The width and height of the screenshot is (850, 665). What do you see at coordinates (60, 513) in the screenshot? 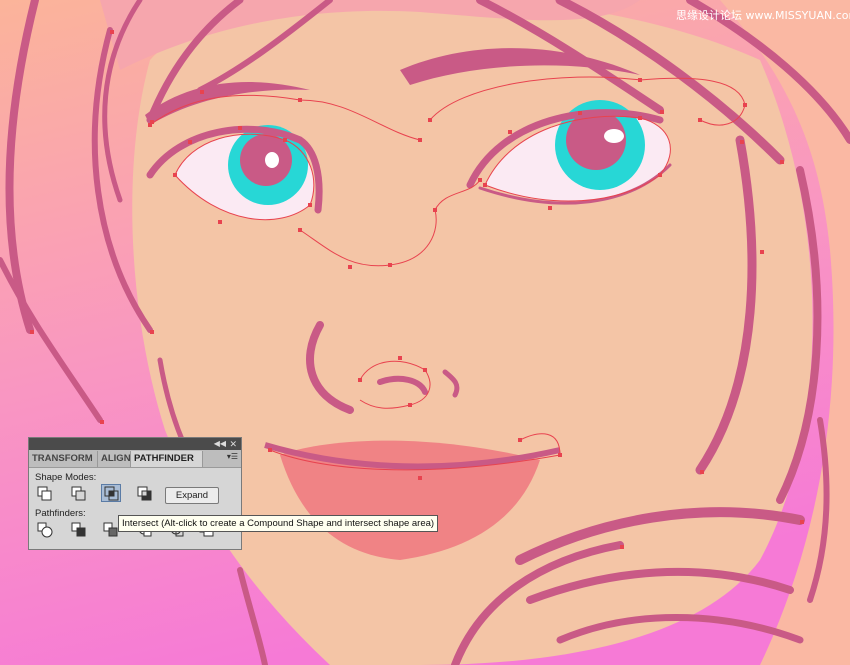
I see `pathfinders-label: Pathfinders:` at bounding box center [60, 513].